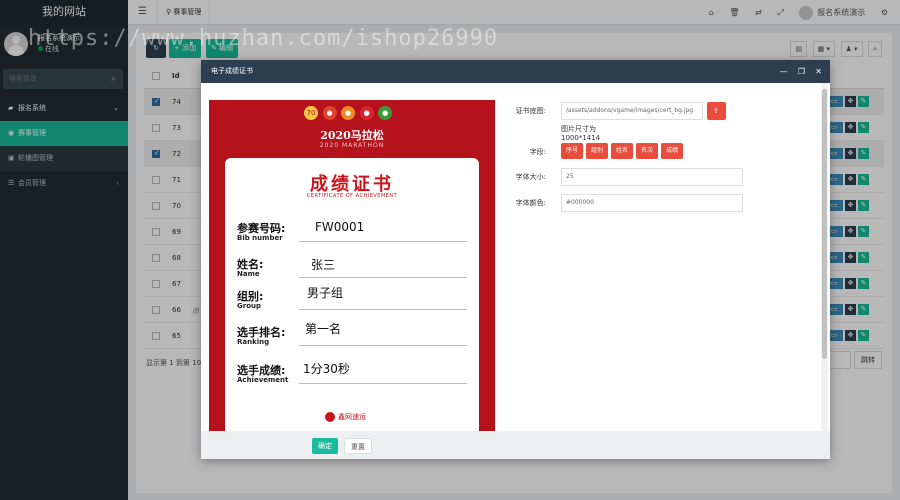  What do you see at coordinates (329, 113) in the screenshot?
I see `logo-badge-icon: ●` at bounding box center [329, 113].